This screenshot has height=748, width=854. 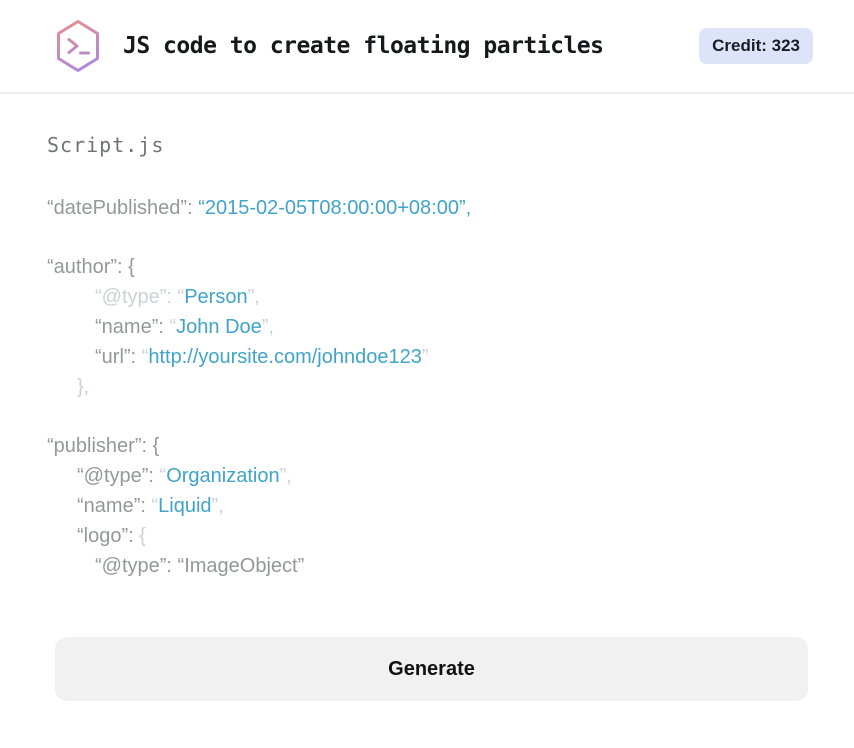 I want to click on code-value: Person, so click(x=216, y=297).